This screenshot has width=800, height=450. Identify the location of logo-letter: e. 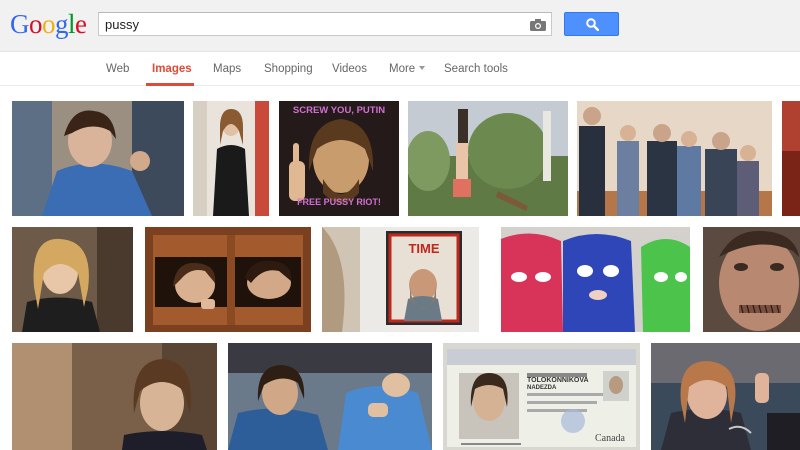
(81, 24).